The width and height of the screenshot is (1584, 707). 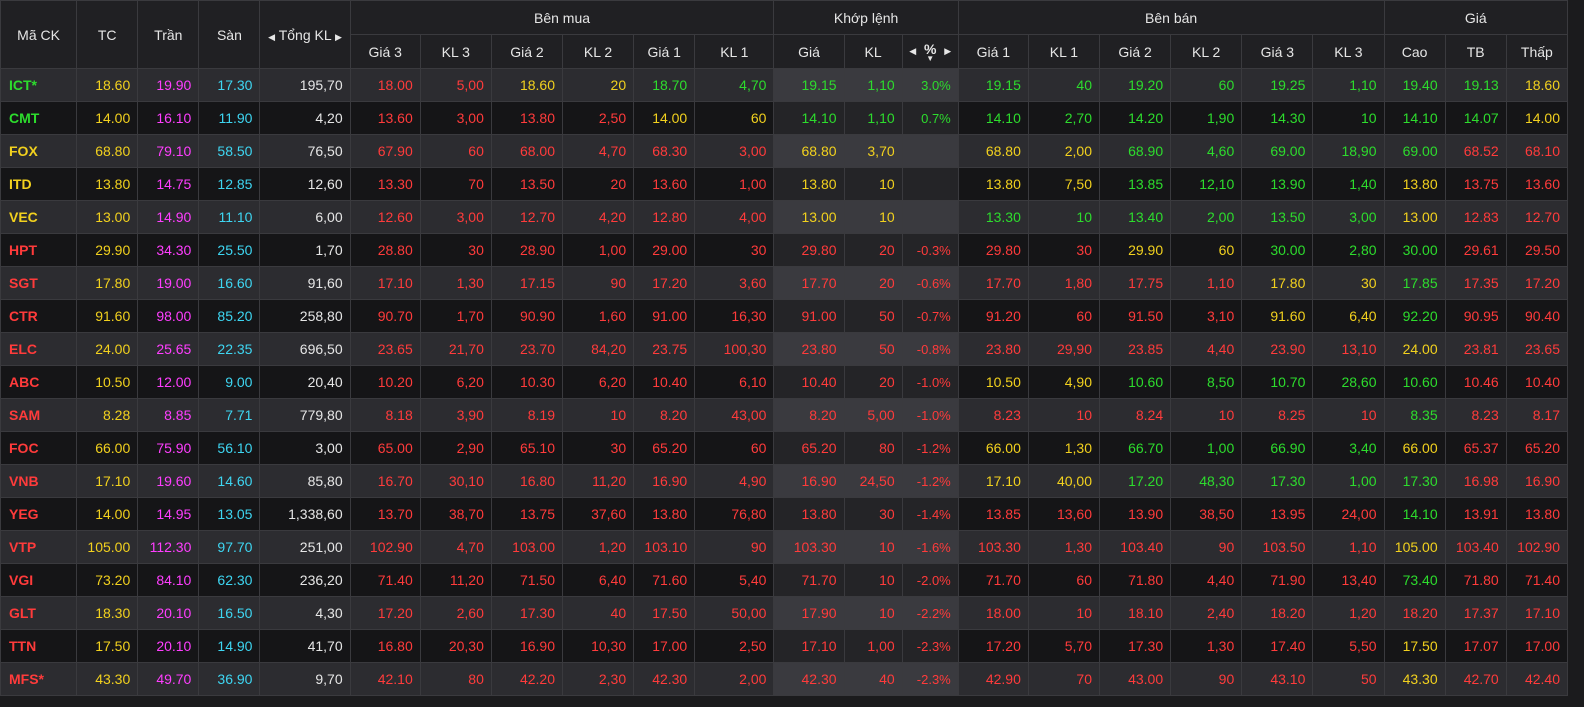 What do you see at coordinates (39, 349) in the screenshot?
I see `cell-sym: ELC` at bounding box center [39, 349].